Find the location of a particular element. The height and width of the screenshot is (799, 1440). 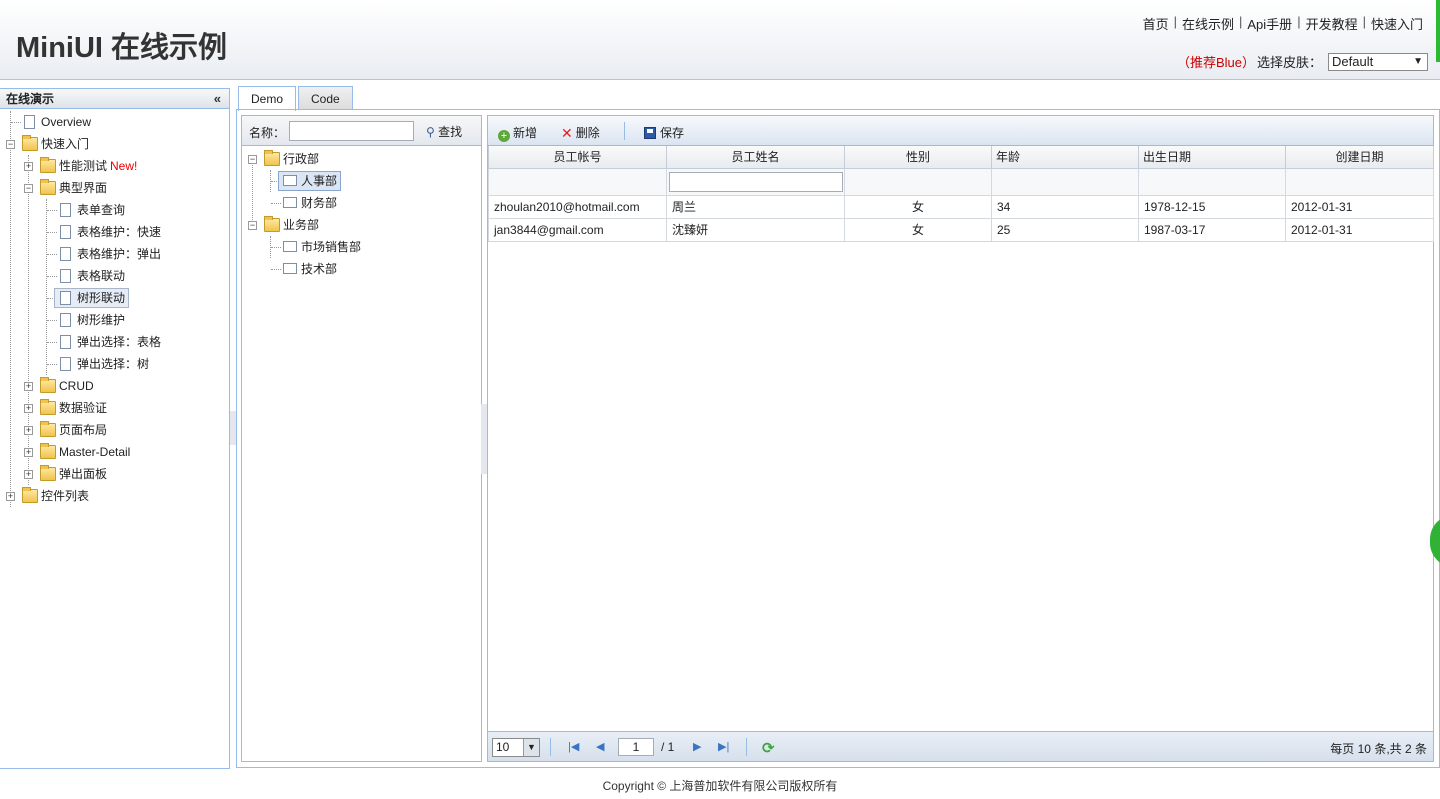

refresh-icon: ⟳ is located at coordinates (768, 748).